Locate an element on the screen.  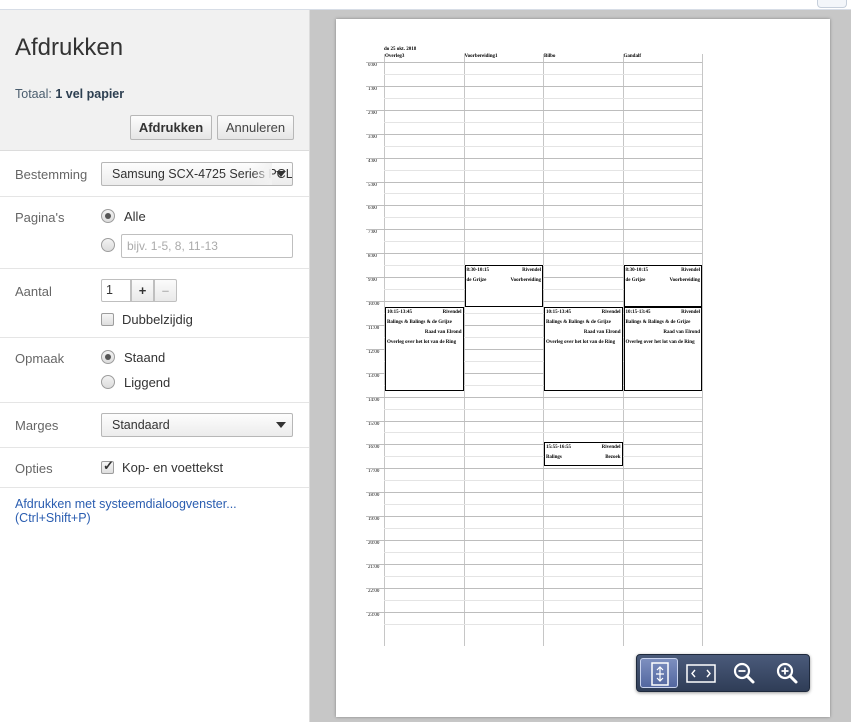
pages-label: Pagina's is located at coordinates (40, 217).